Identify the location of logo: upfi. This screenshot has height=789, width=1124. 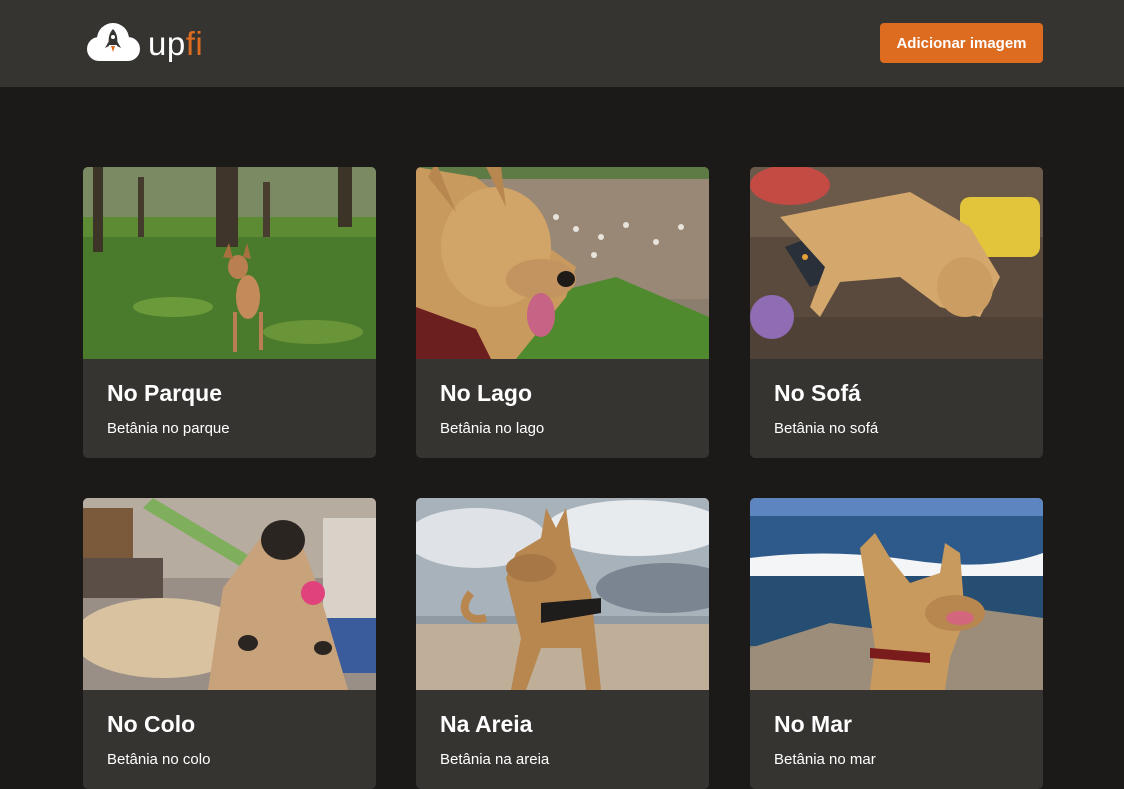
(144, 43).